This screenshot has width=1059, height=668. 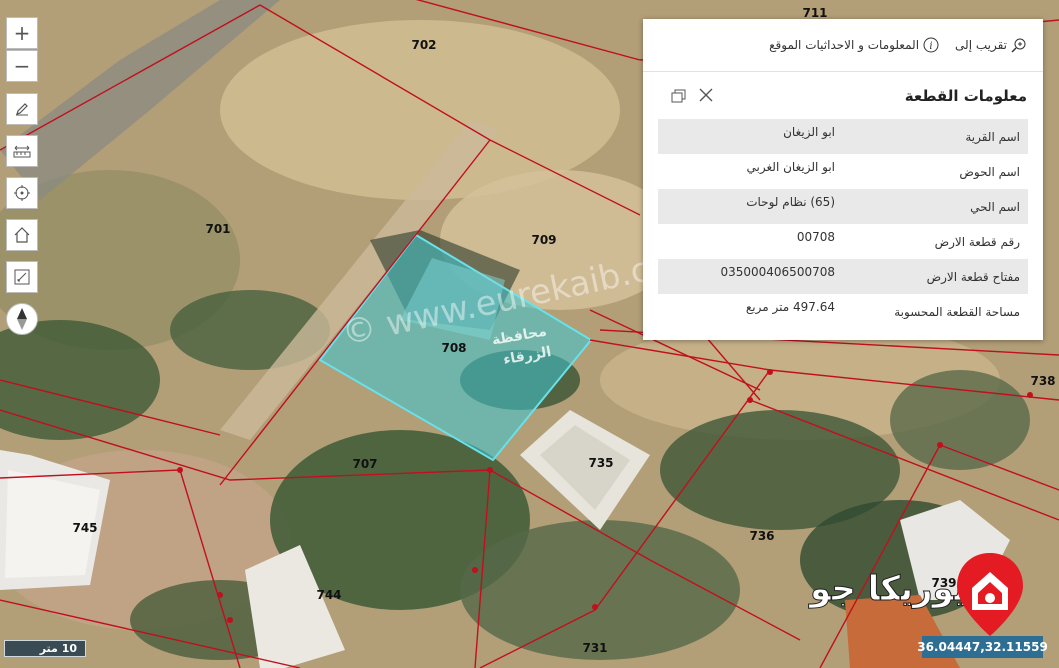 I want to click on crosshair-icon, so click(x=22, y=193).